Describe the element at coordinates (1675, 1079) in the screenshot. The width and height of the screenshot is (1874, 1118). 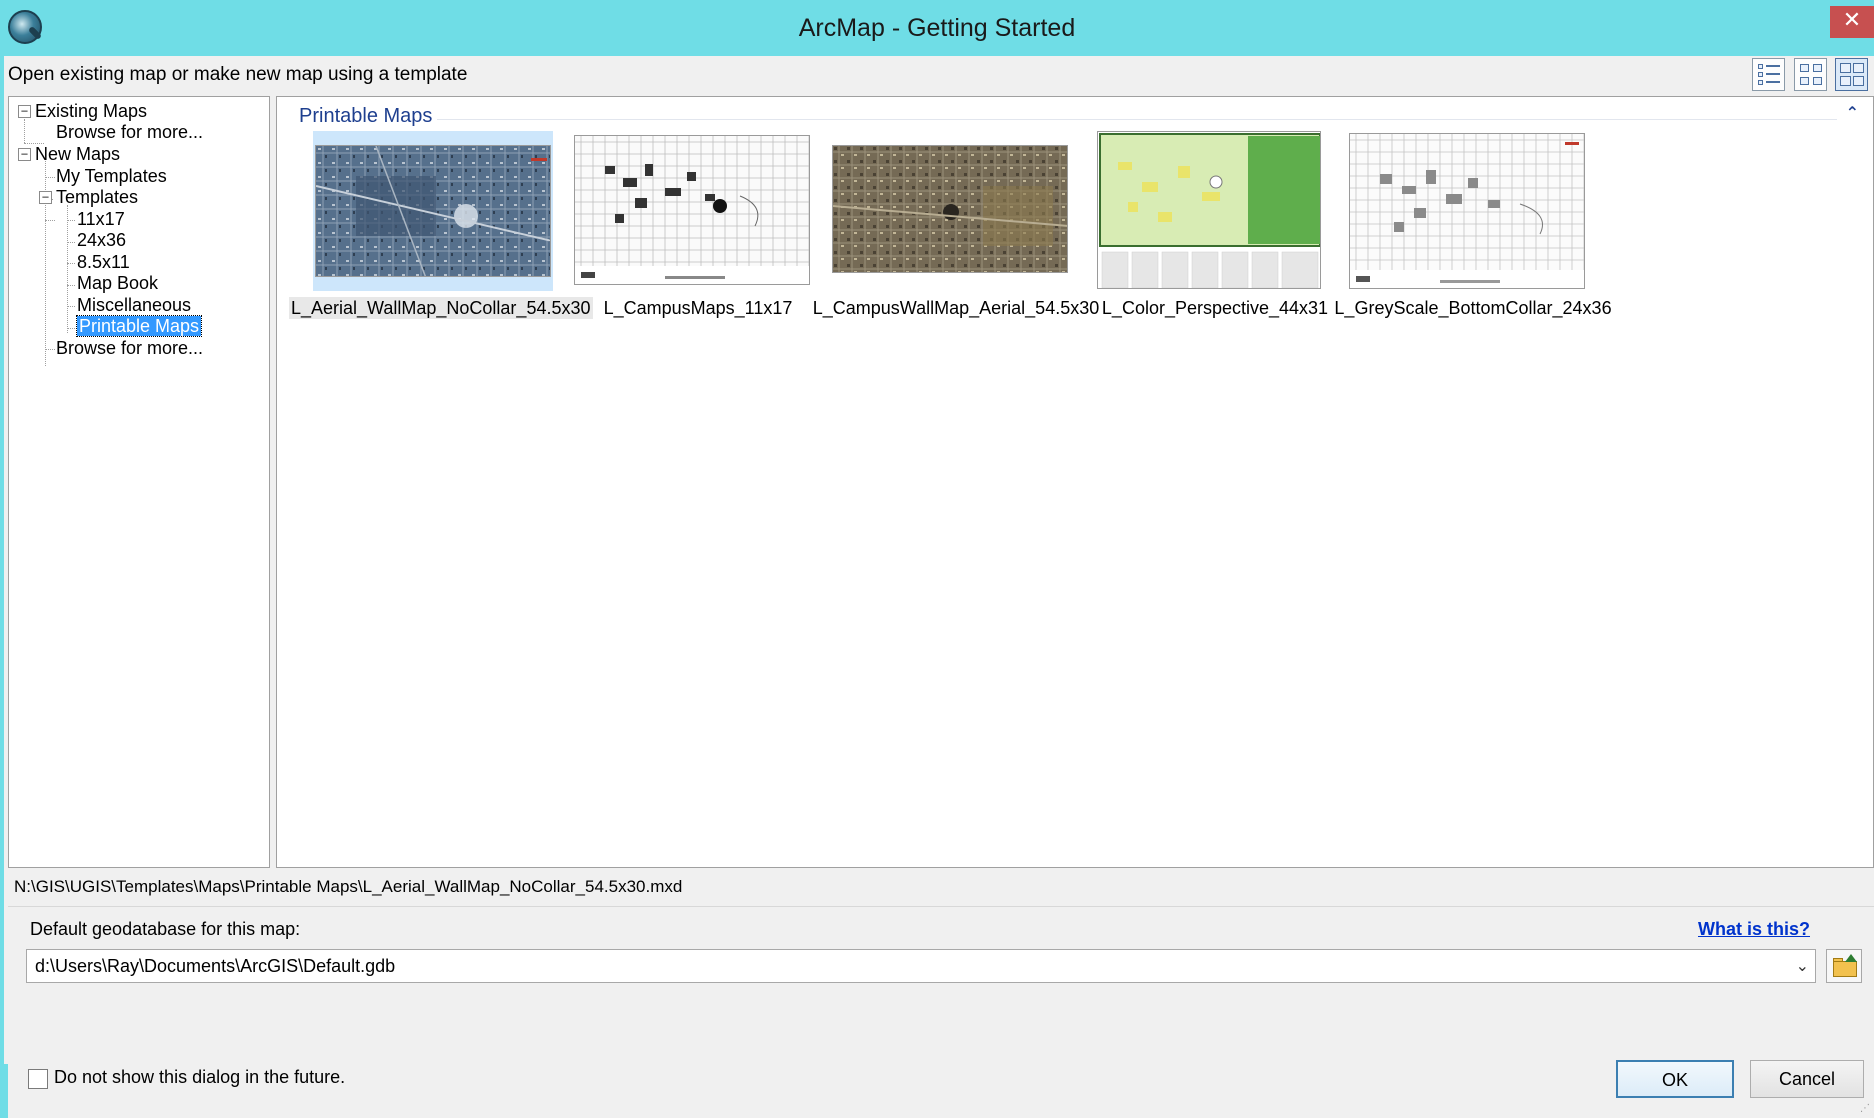
I see `ok-button: OK` at that location.